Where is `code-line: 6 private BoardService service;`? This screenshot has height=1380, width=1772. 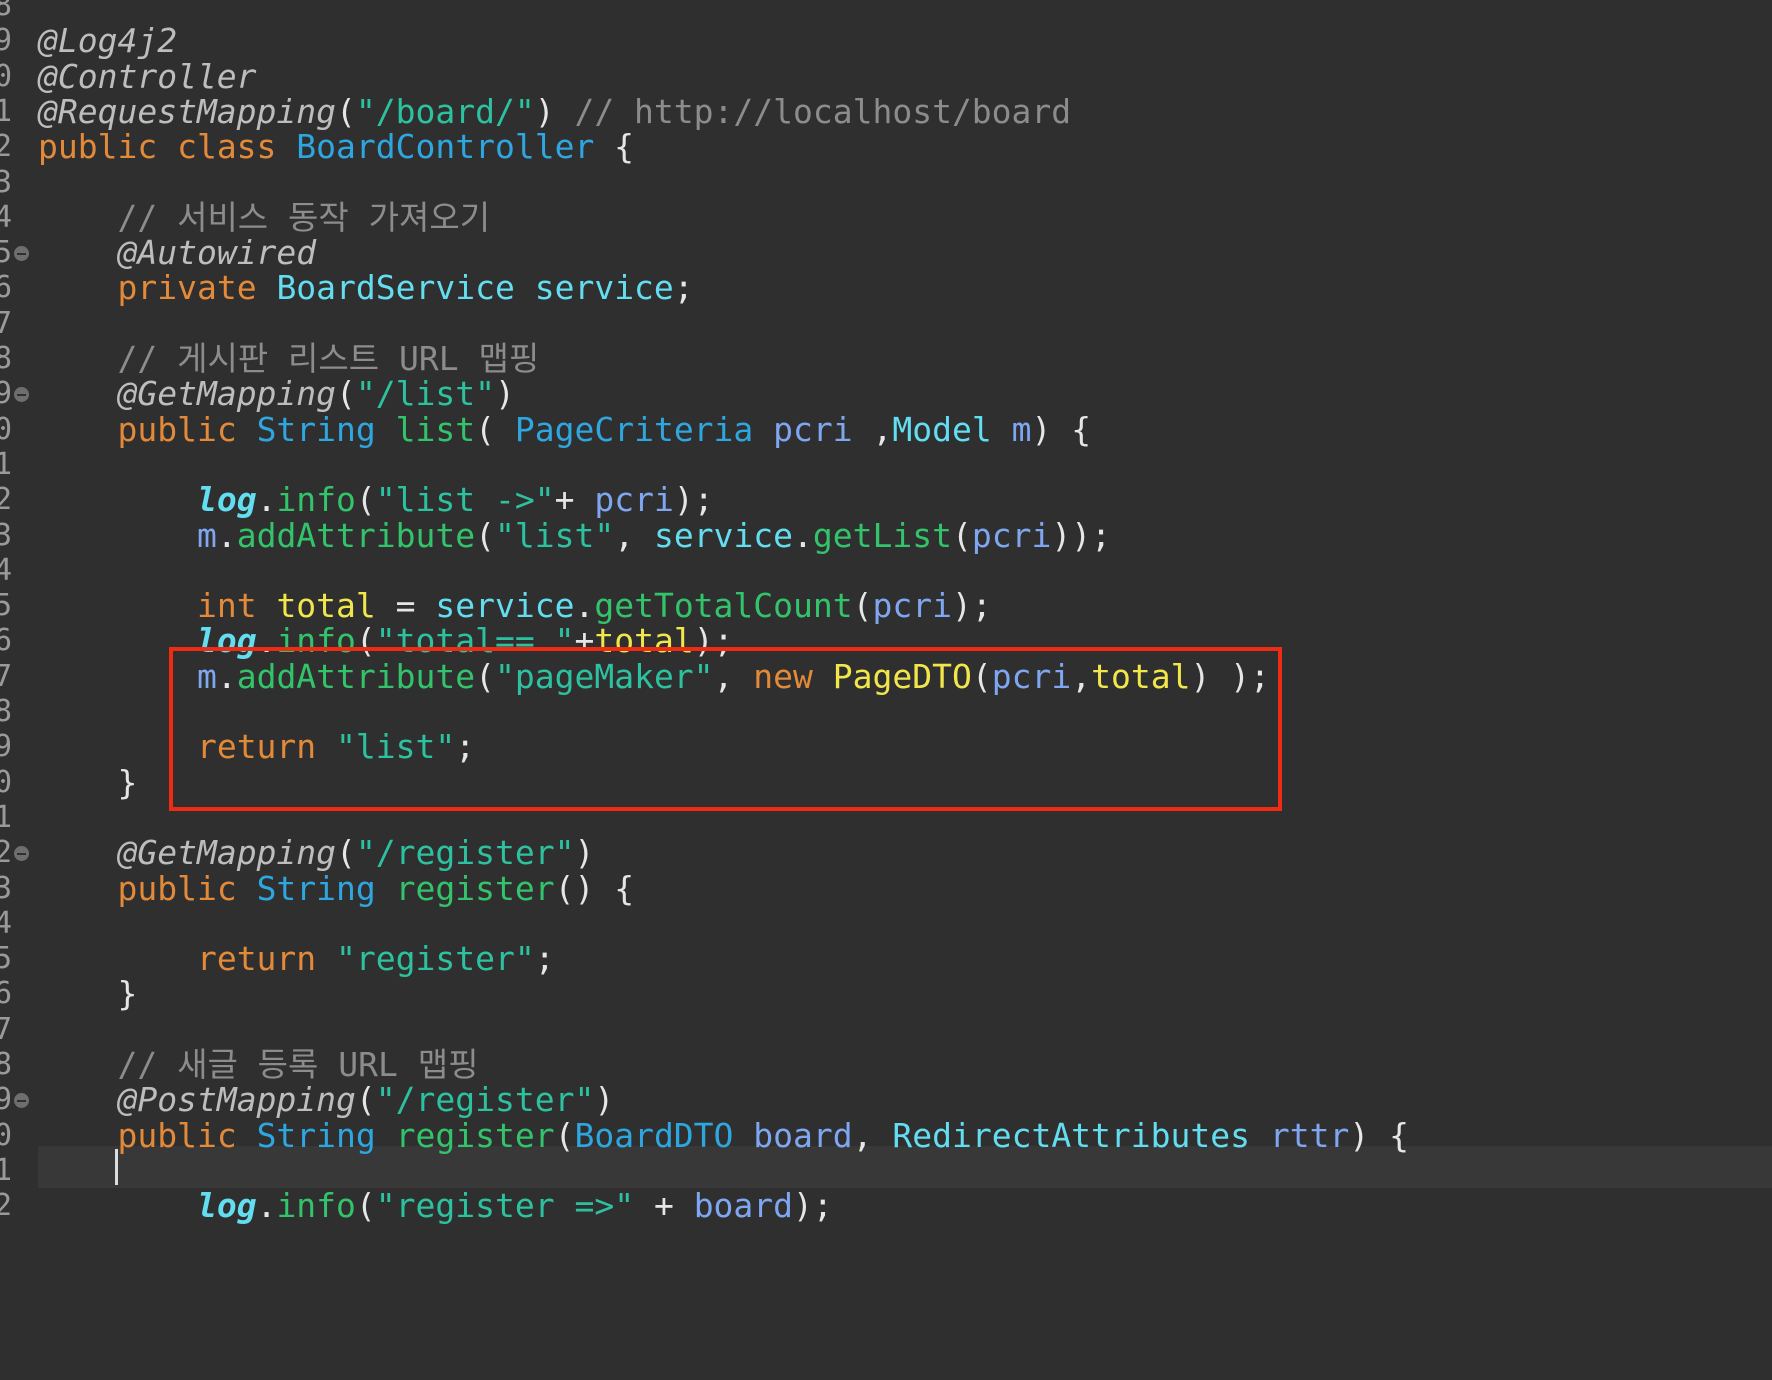
code-line: 6 private BoardService service; is located at coordinates (886, 288).